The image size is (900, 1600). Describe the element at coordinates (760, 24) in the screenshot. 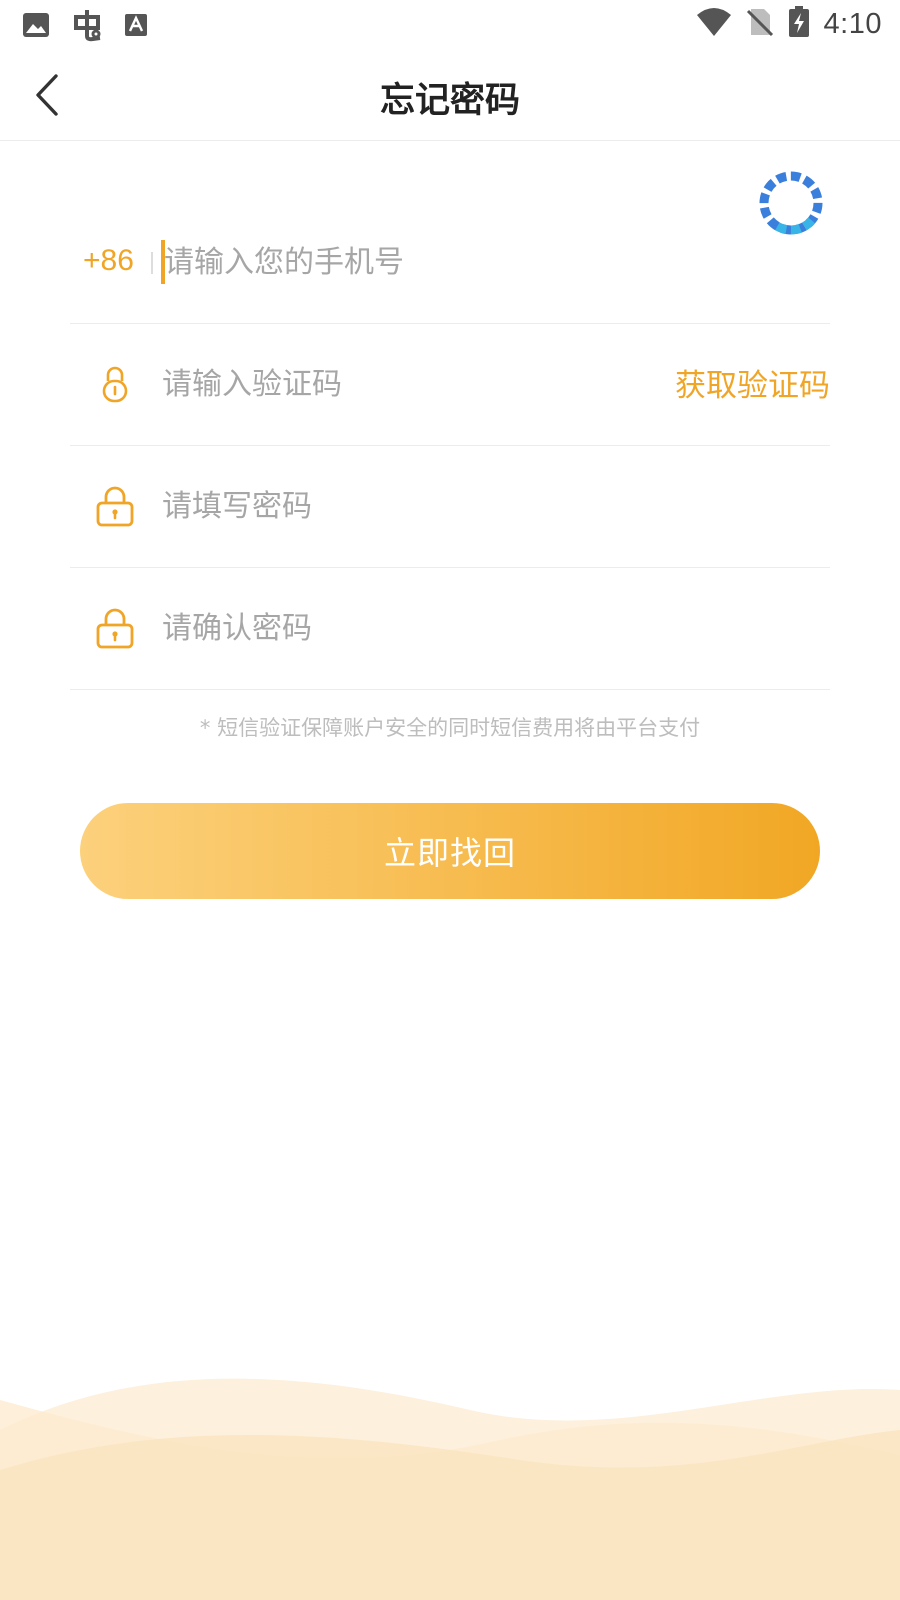

I see `no-sim-icon` at that location.